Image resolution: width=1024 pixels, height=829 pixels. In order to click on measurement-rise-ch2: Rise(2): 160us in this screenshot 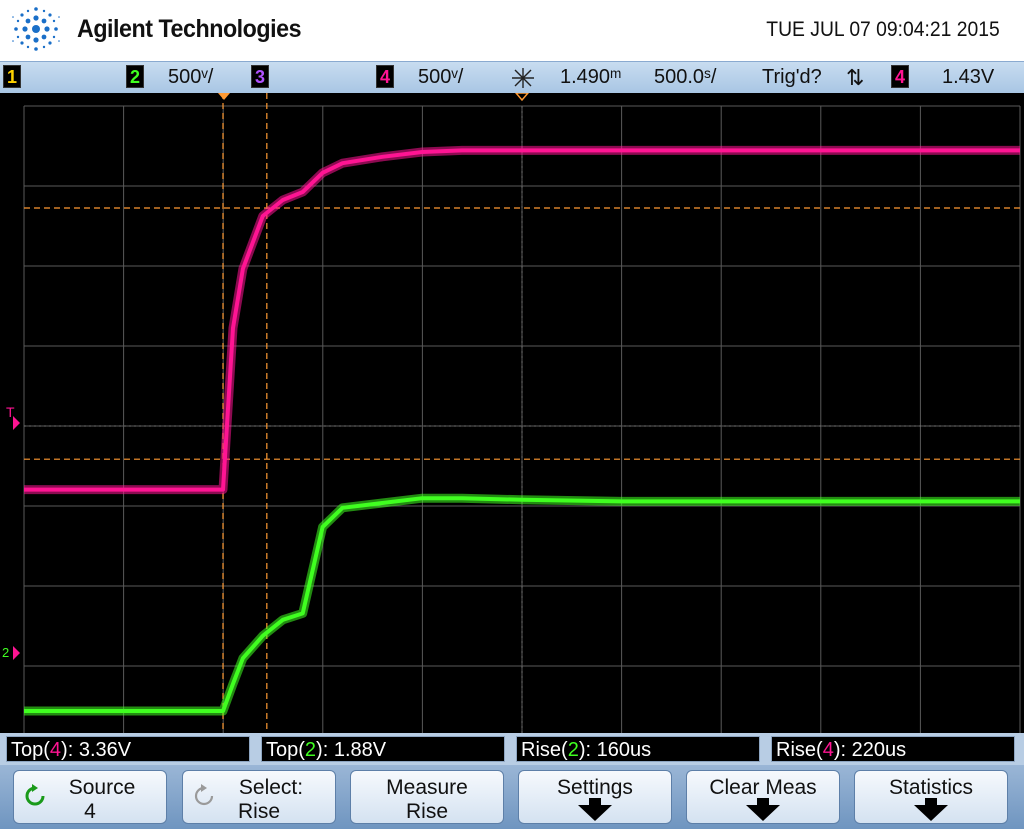, I will do `click(638, 749)`.